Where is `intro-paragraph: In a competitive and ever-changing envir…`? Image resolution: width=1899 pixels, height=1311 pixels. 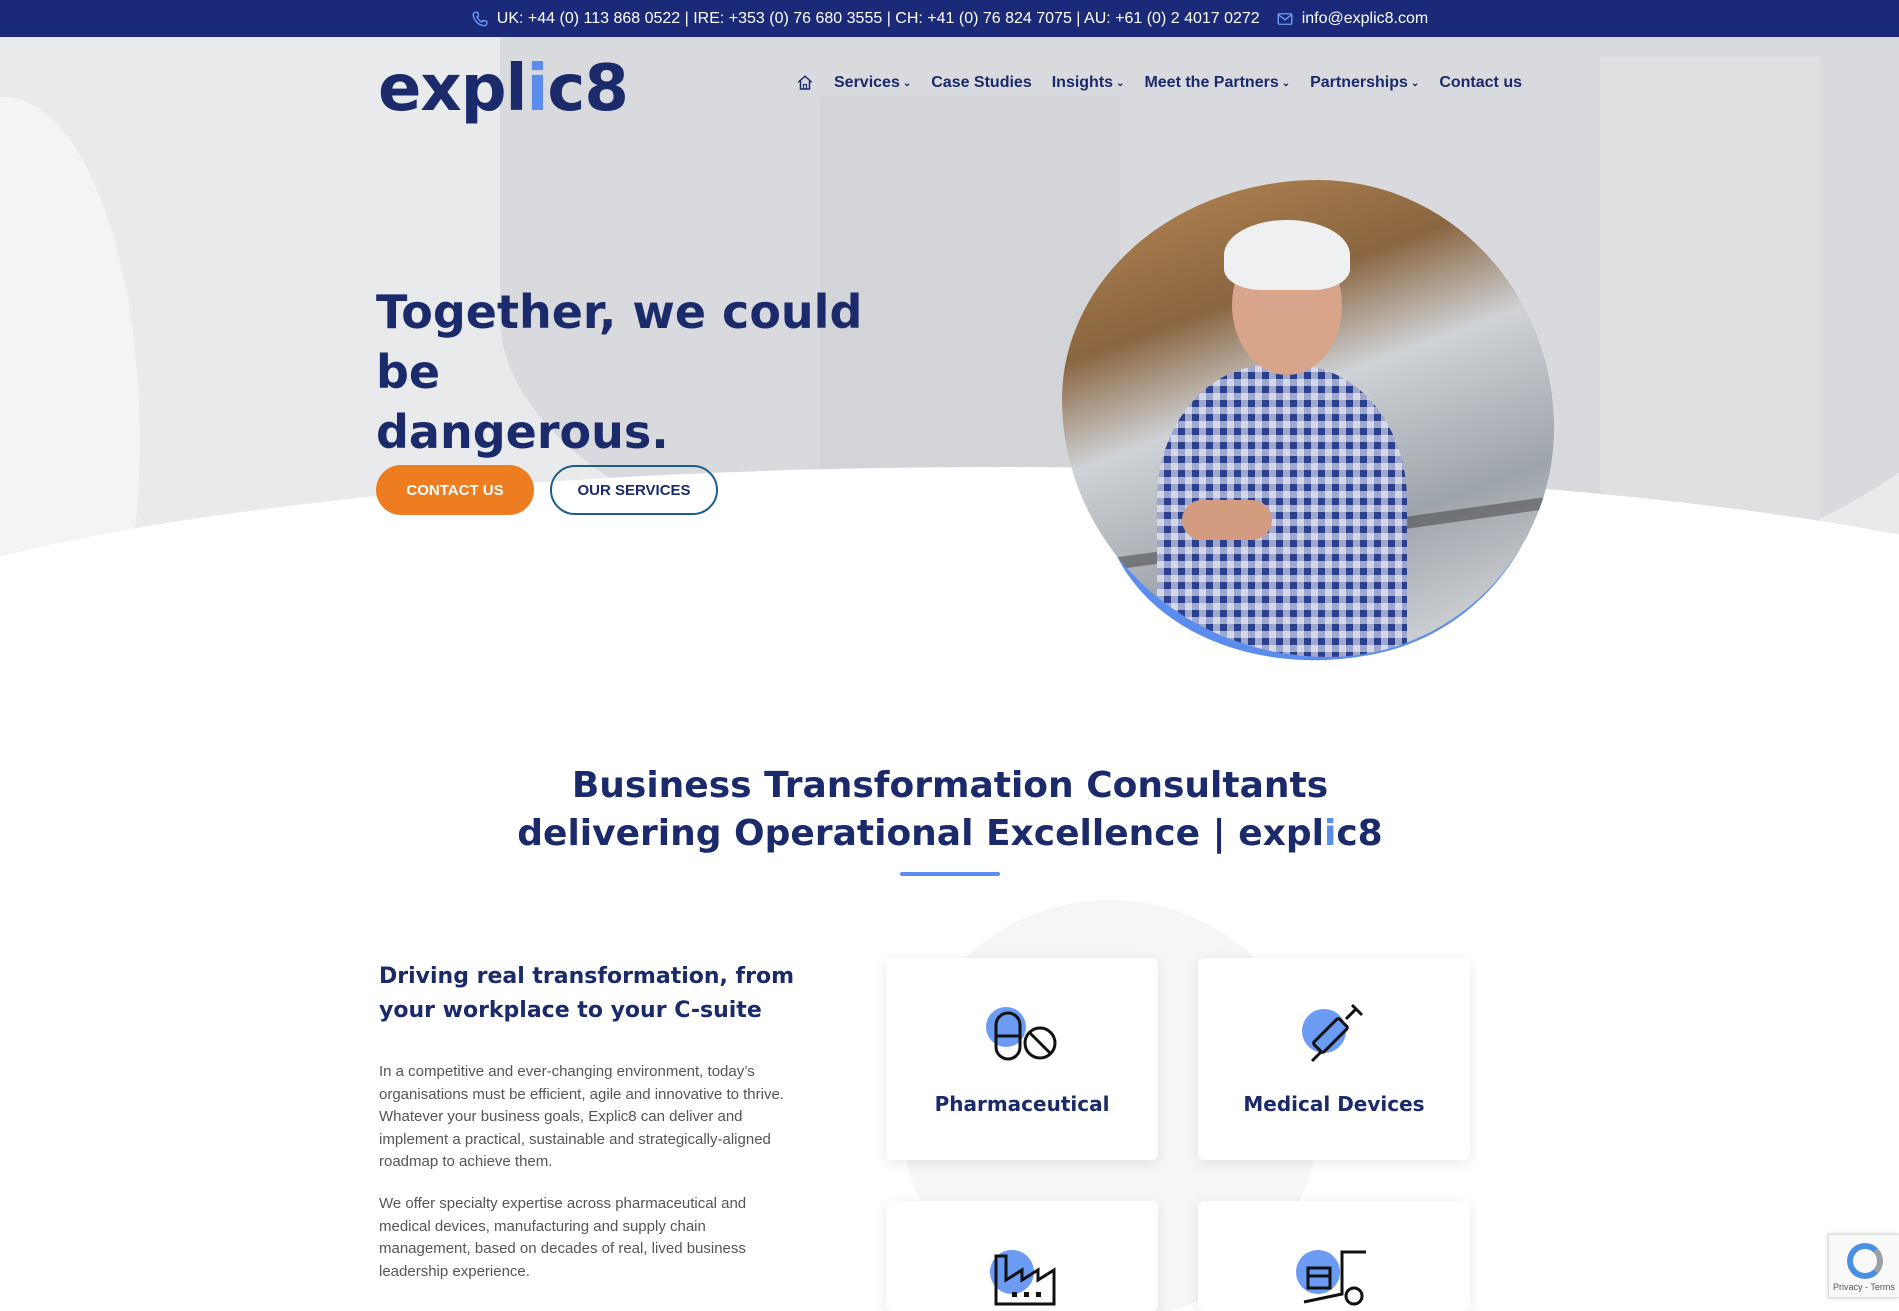 intro-paragraph: In a competitive and ever-changing envir… is located at coordinates (581, 1116).